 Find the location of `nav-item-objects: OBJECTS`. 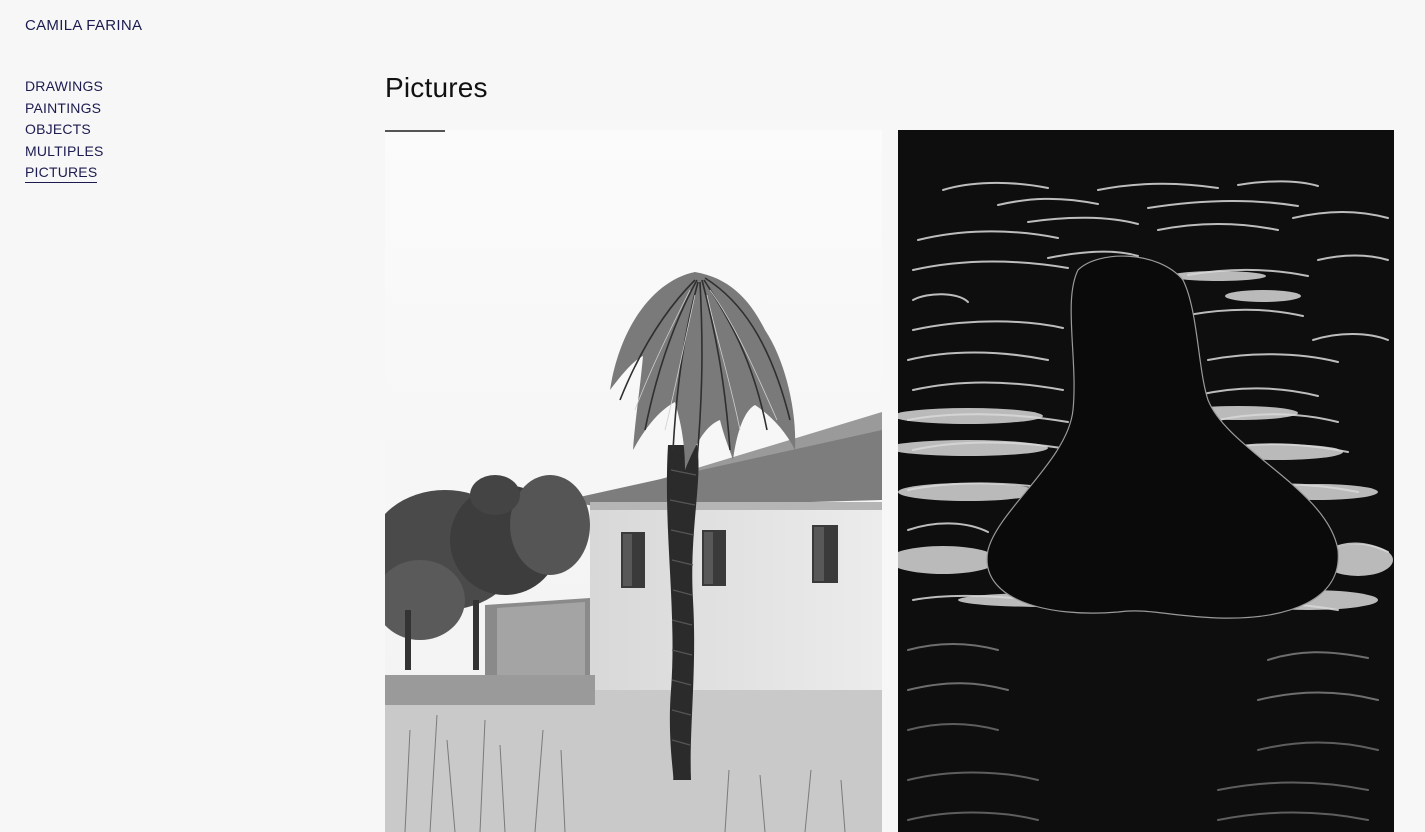

nav-item-objects: OBJECTS is located at coordinates (64, 132).